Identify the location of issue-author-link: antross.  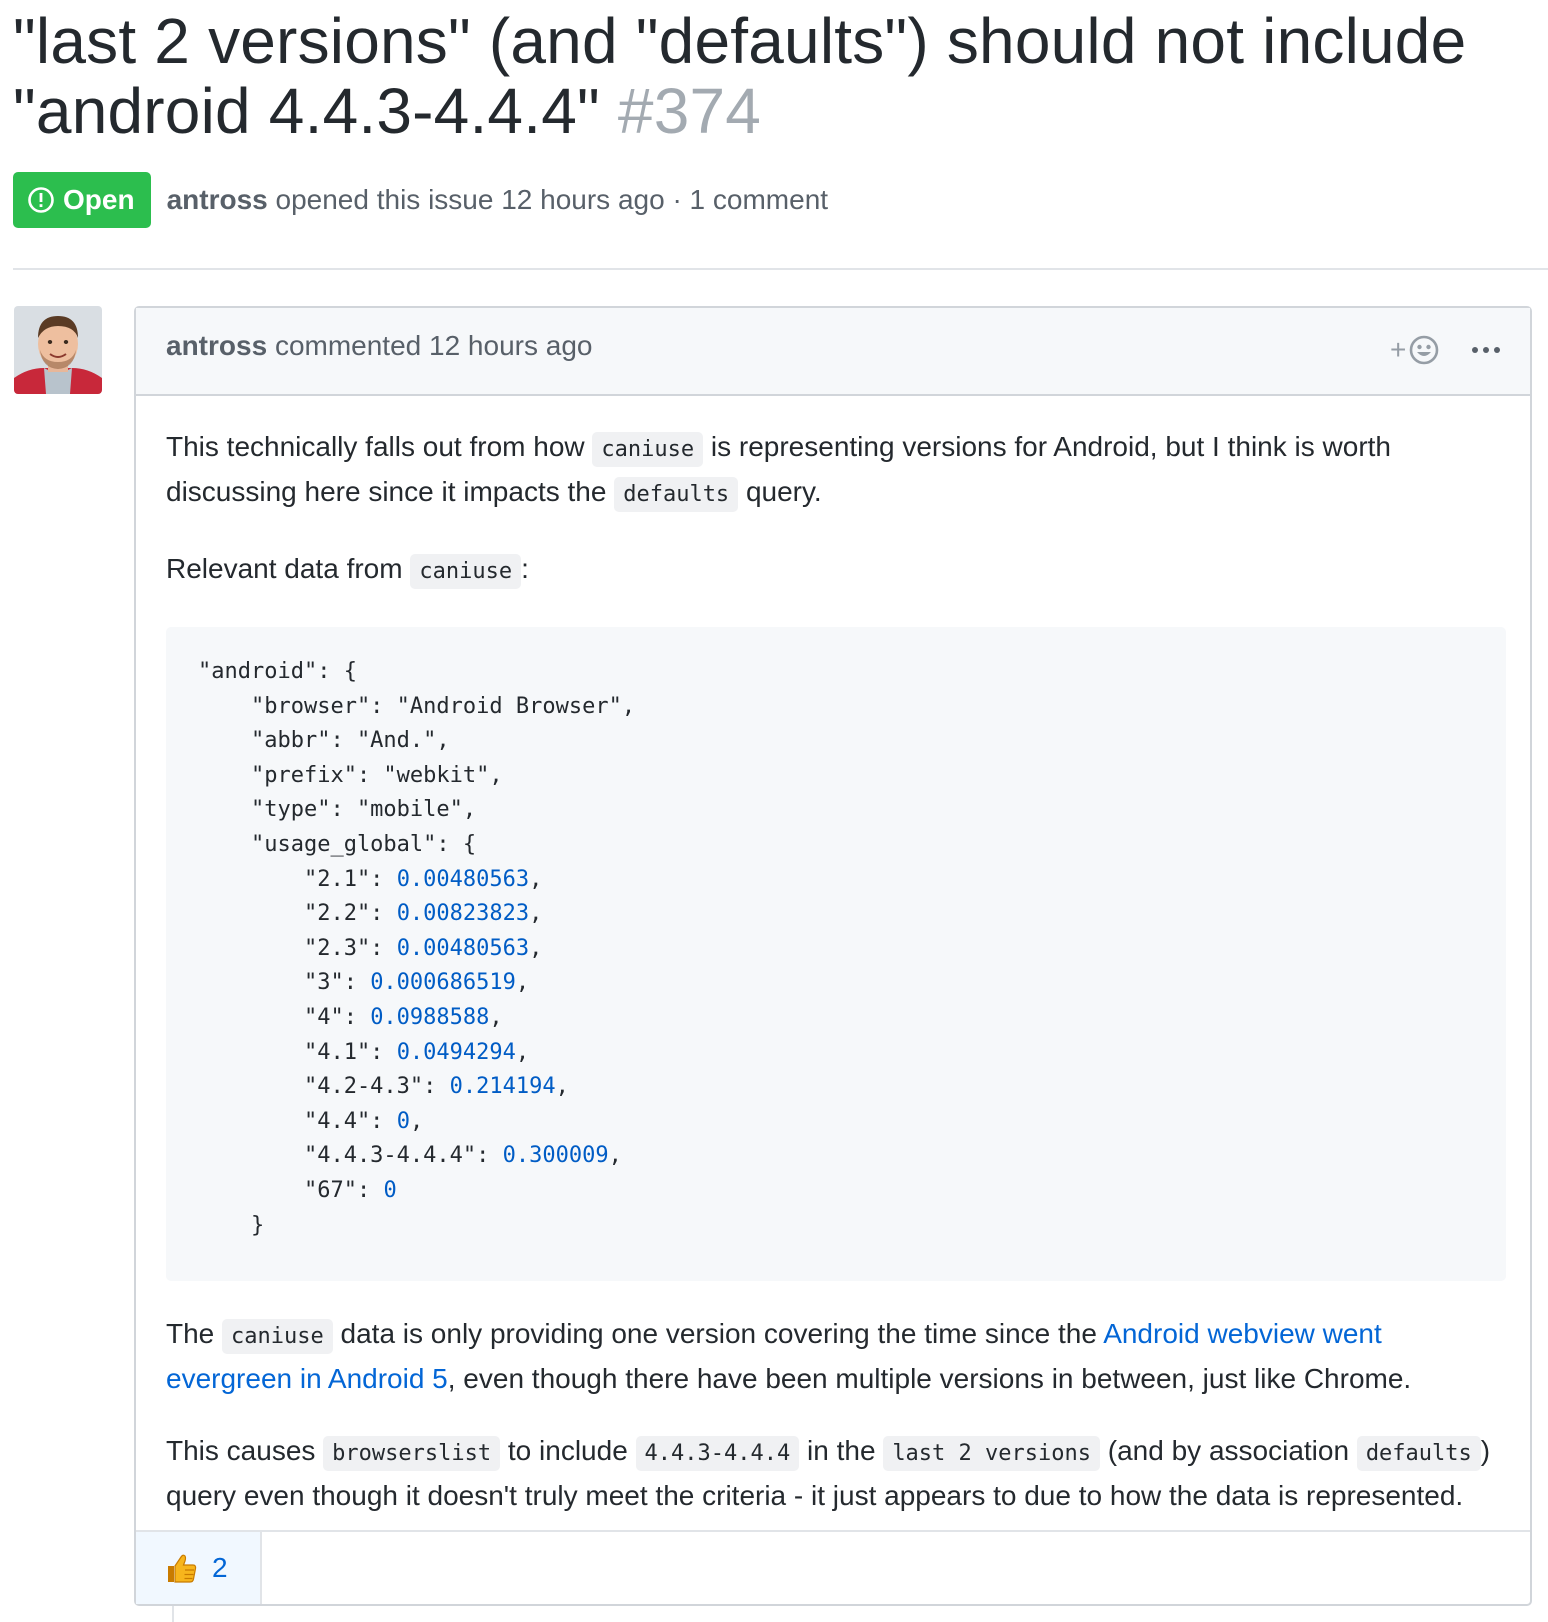
(217, 199).